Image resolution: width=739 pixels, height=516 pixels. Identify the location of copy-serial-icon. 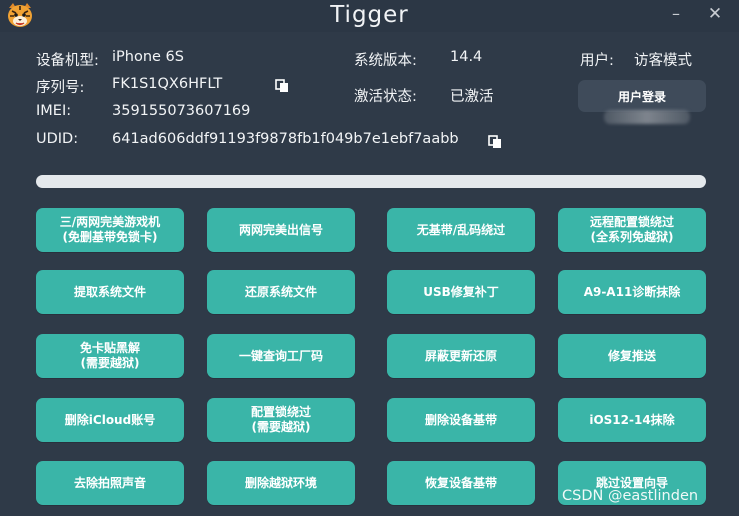
(282, 86).